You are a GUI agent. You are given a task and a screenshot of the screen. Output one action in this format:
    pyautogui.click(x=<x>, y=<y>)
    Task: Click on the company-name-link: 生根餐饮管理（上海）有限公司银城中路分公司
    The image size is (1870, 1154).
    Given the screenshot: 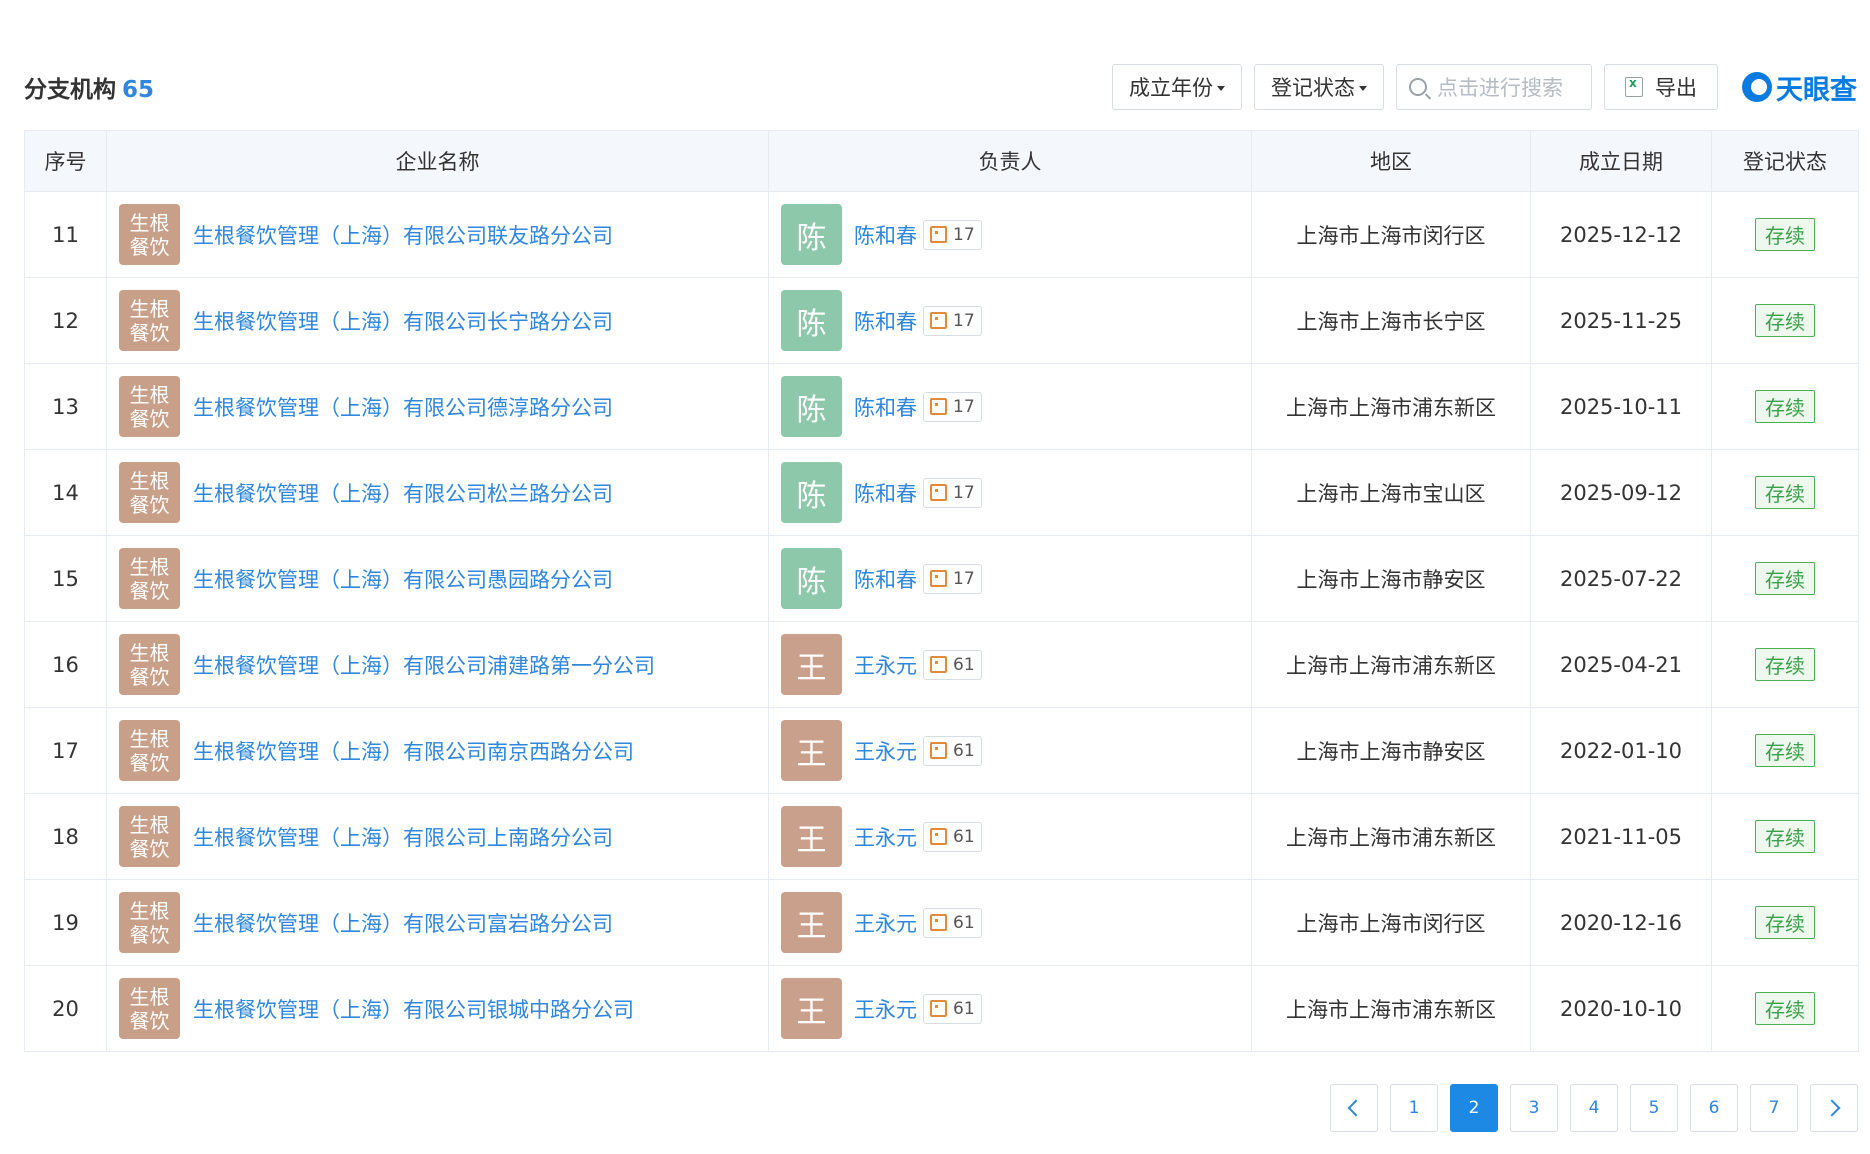 What is the action you would take?
    pyautogui.click(x=413, y=1009)
    